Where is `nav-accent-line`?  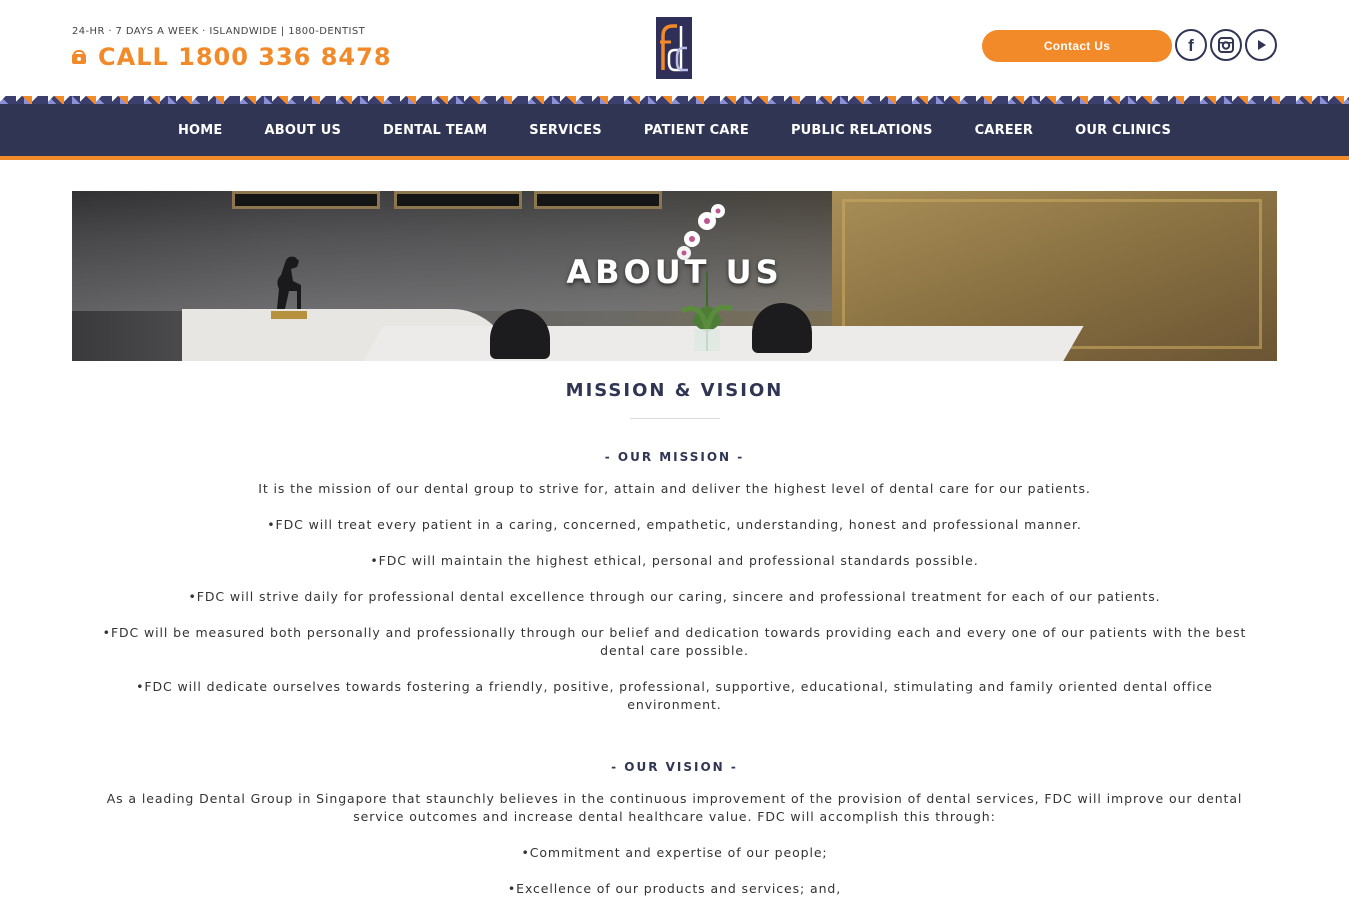 nav-accent-line is located at coordinates (674, 158).